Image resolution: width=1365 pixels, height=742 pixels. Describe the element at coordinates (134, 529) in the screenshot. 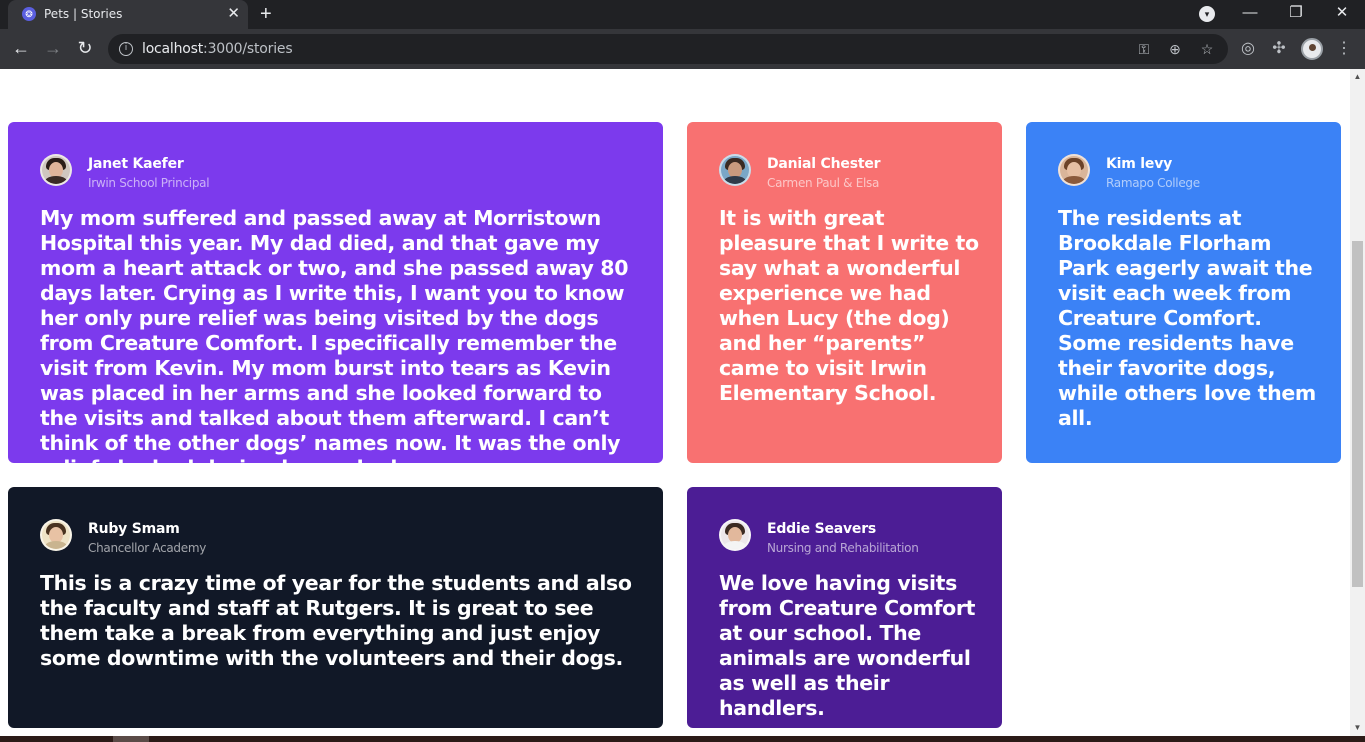

I see `author-name: Ruby Smam` at that location.